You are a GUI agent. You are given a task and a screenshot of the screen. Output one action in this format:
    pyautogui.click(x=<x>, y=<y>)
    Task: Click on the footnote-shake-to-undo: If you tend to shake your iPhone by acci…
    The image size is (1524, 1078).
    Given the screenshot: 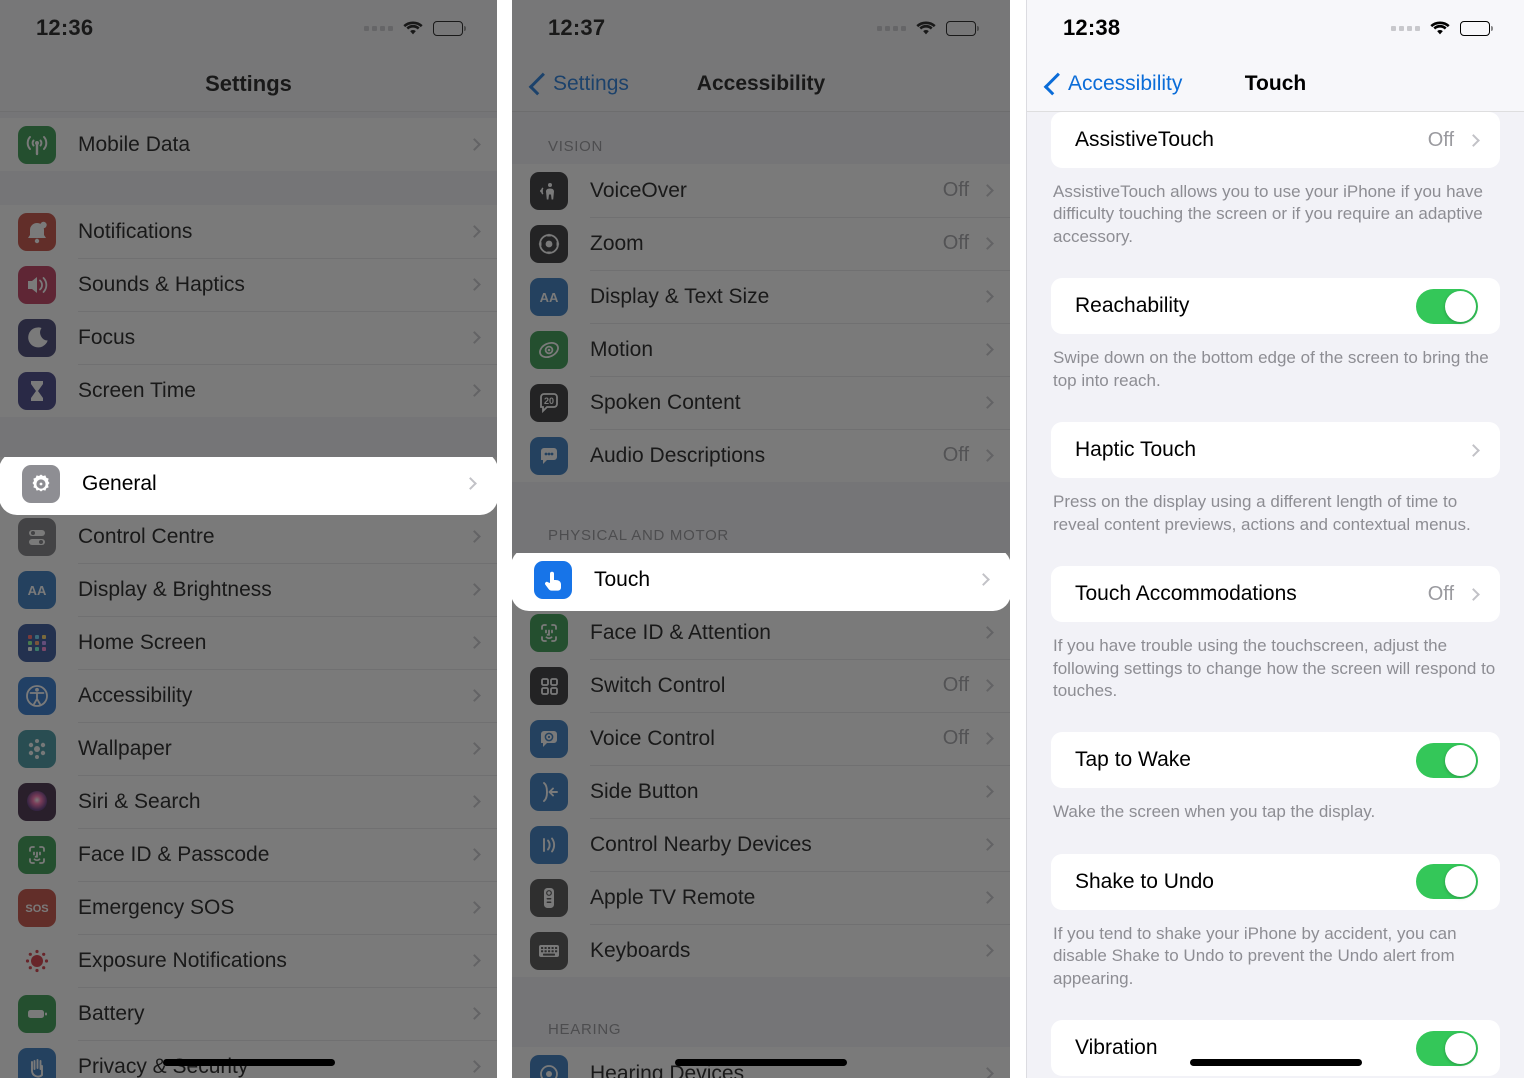 What is the action you would take?
    pyautogui.click(x=1255, y=955)
    